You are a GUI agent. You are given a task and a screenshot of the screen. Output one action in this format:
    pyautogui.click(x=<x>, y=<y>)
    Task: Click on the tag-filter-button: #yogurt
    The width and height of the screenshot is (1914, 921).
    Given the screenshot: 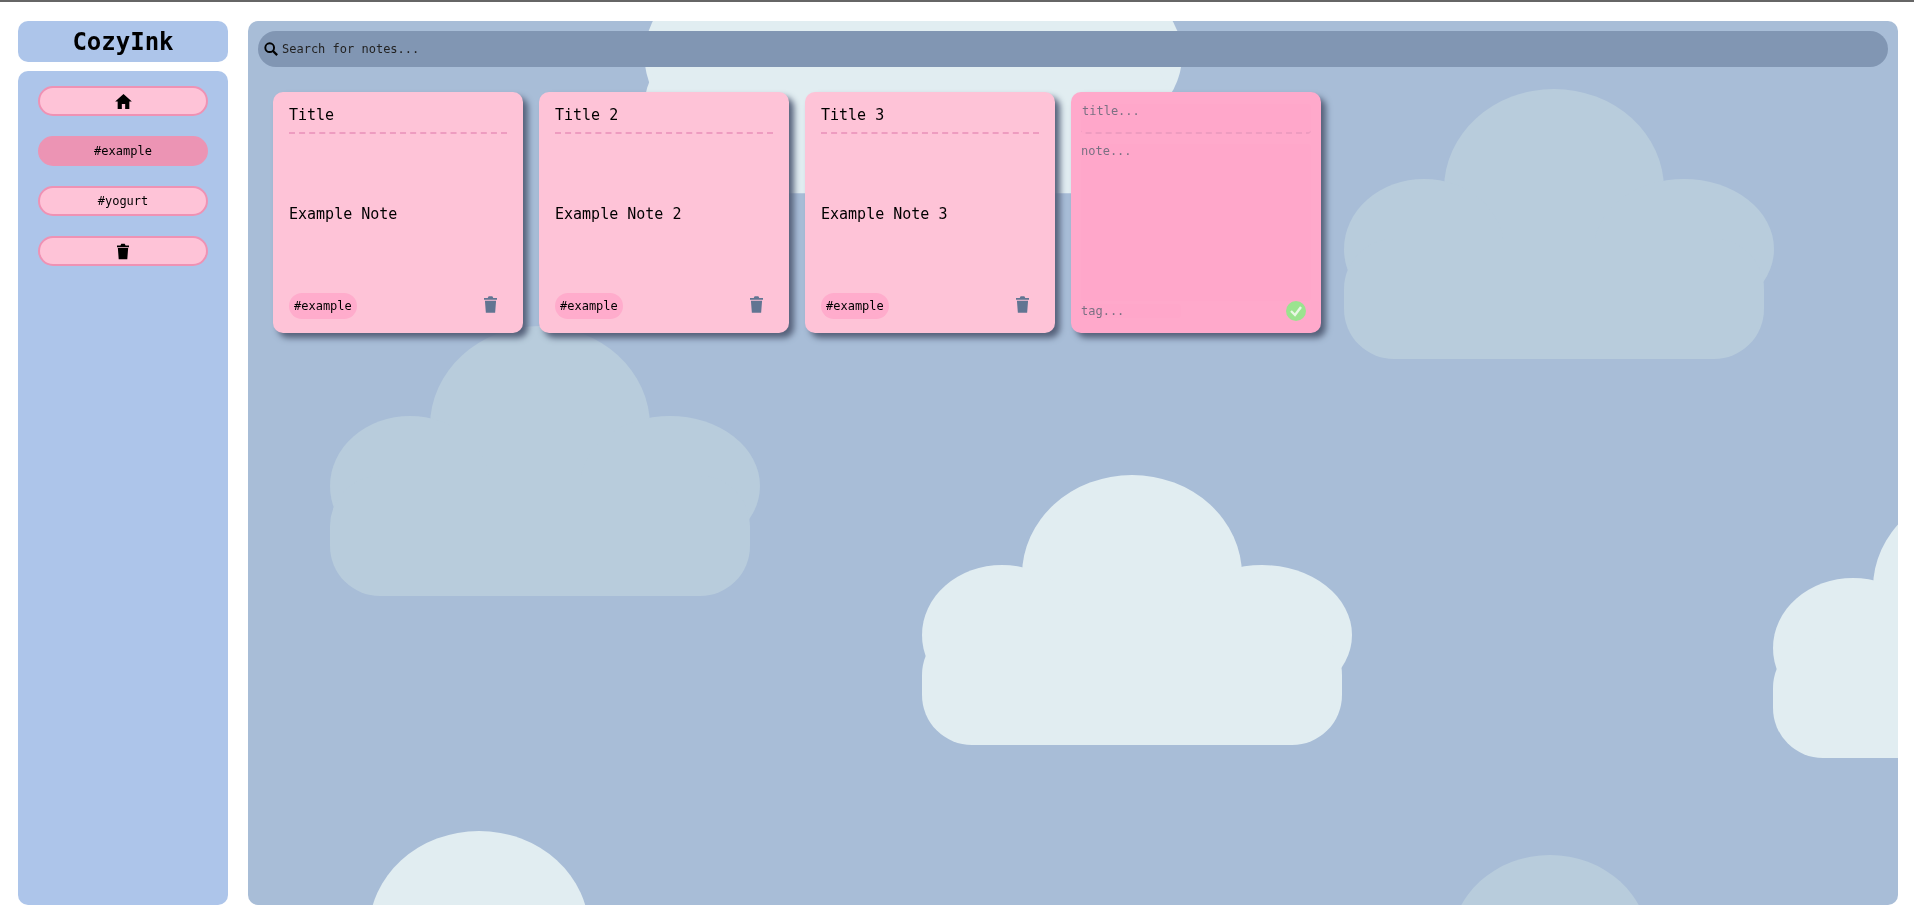 What is the action you would take?
    pyautogui.click(x=123, y=201)
    